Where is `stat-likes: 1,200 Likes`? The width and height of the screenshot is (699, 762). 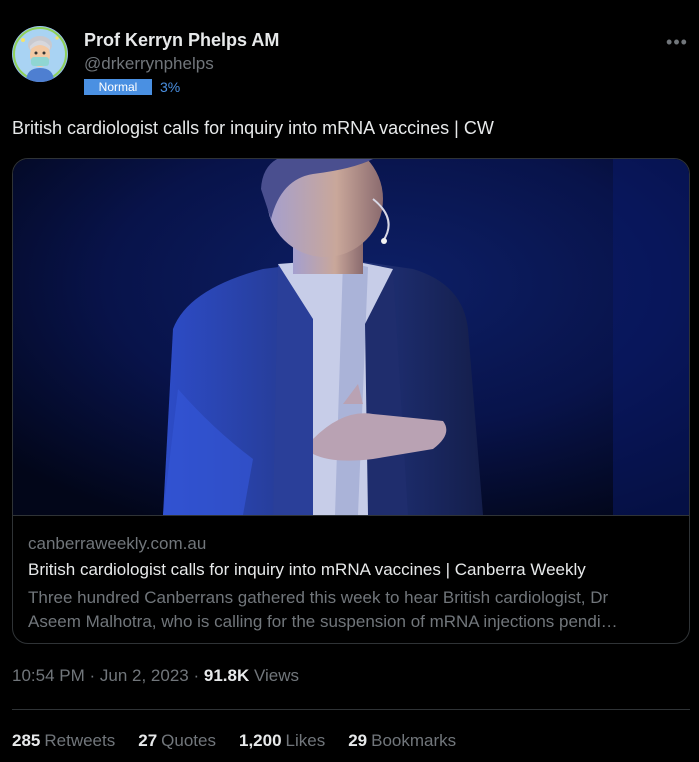
stat-likes: 1,200 Likes is located at coordinates (282, 741).